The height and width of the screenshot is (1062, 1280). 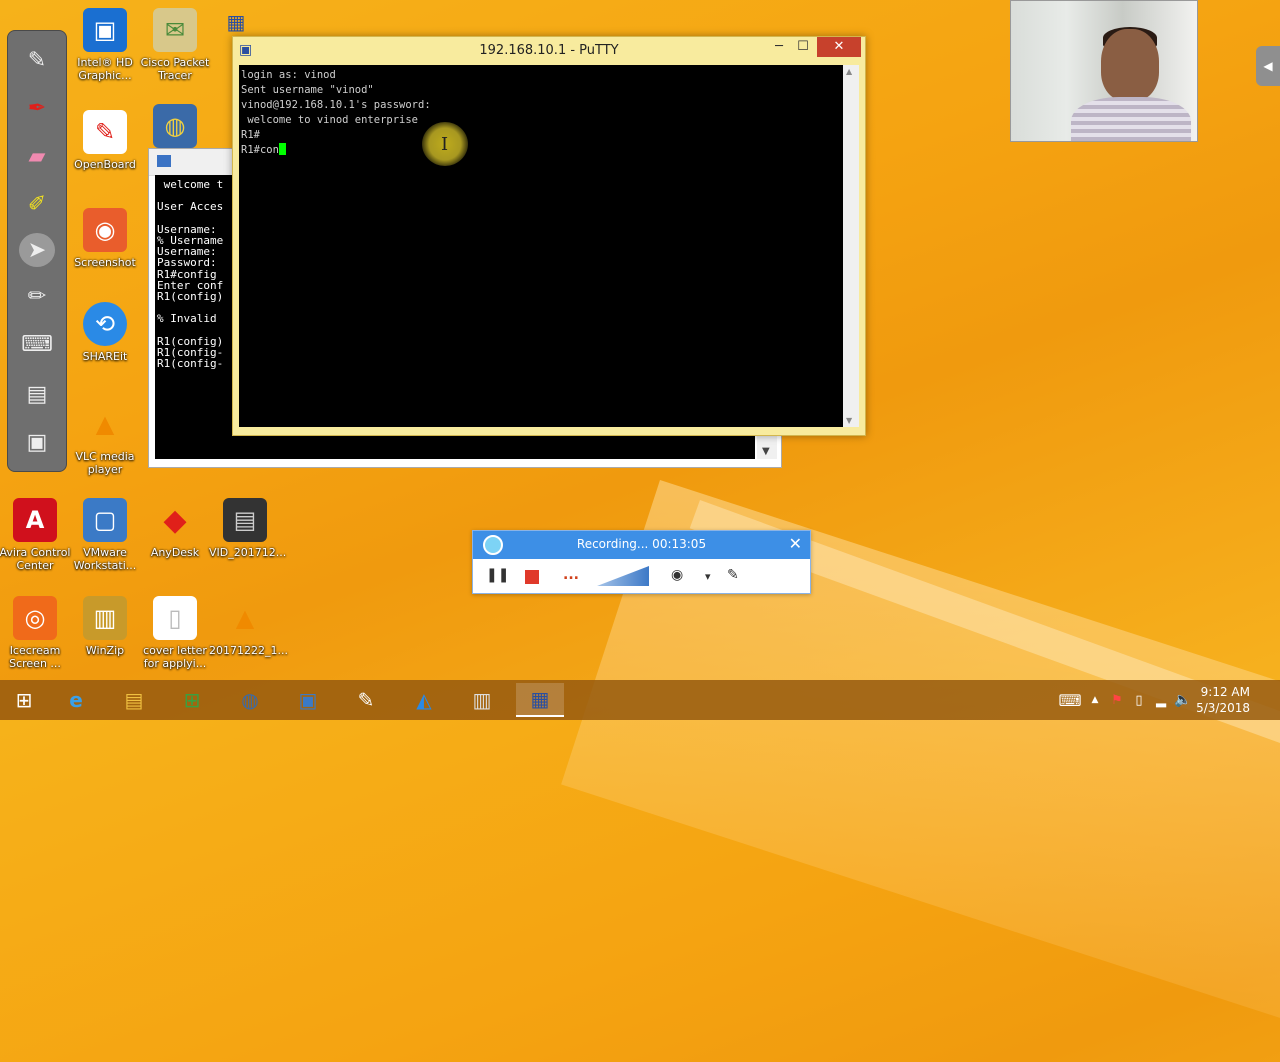 What do you see at coordinates (330, 120) in the screenshot?
I see `terminal-line: welcome to vinod enterprise` at bounding box center [330, 120].